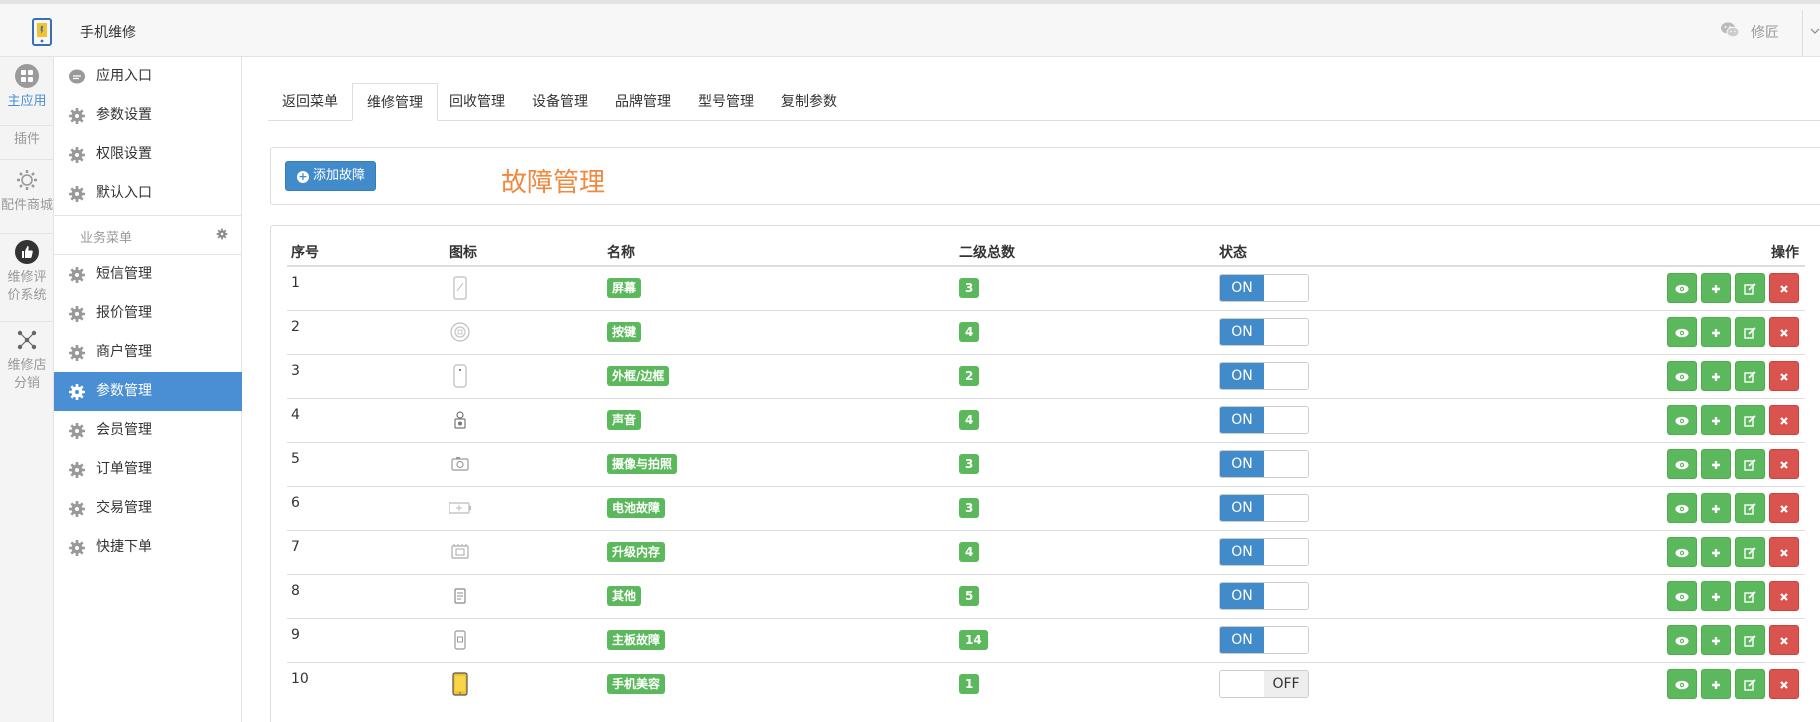  What do you see at coordinates (1765, 32) in the screenshot?
I see `user-name: 修匠` at bounding box center [1765, 32].